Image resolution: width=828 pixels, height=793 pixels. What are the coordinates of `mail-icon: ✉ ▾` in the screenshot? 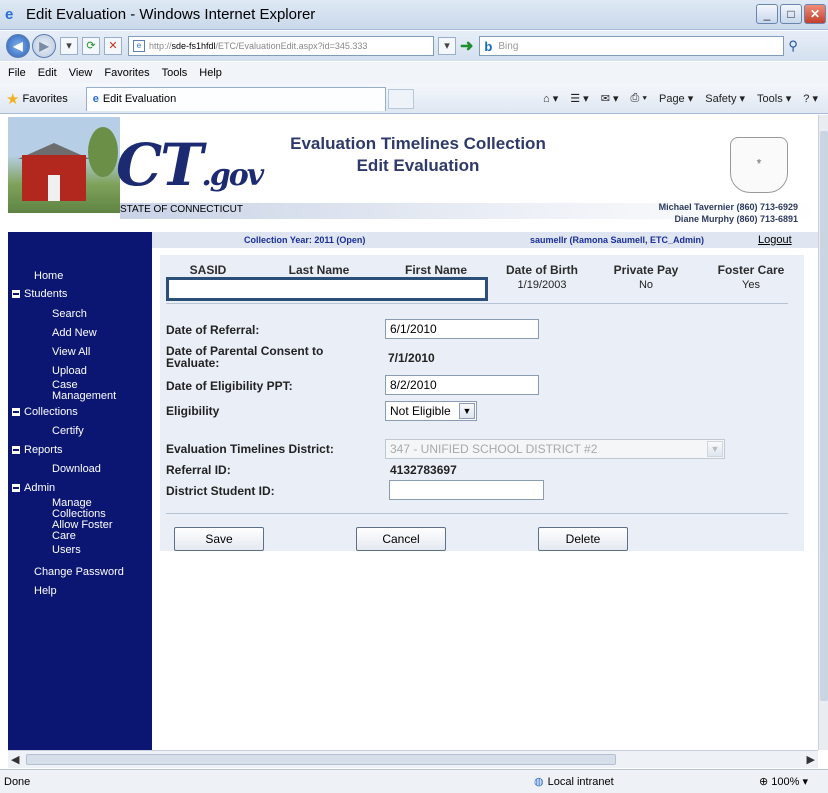 It's located at (610, 98).